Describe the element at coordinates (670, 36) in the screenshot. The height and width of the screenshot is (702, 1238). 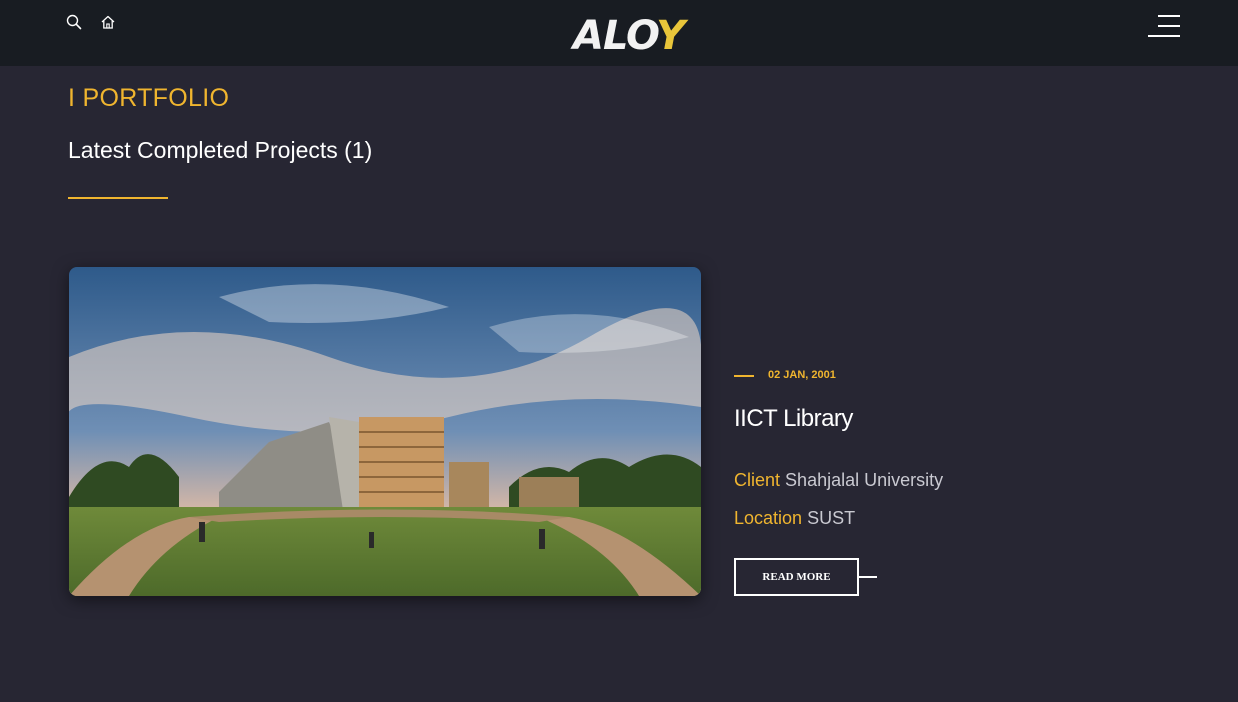
I see `logo-accent-text: Y` at that location.